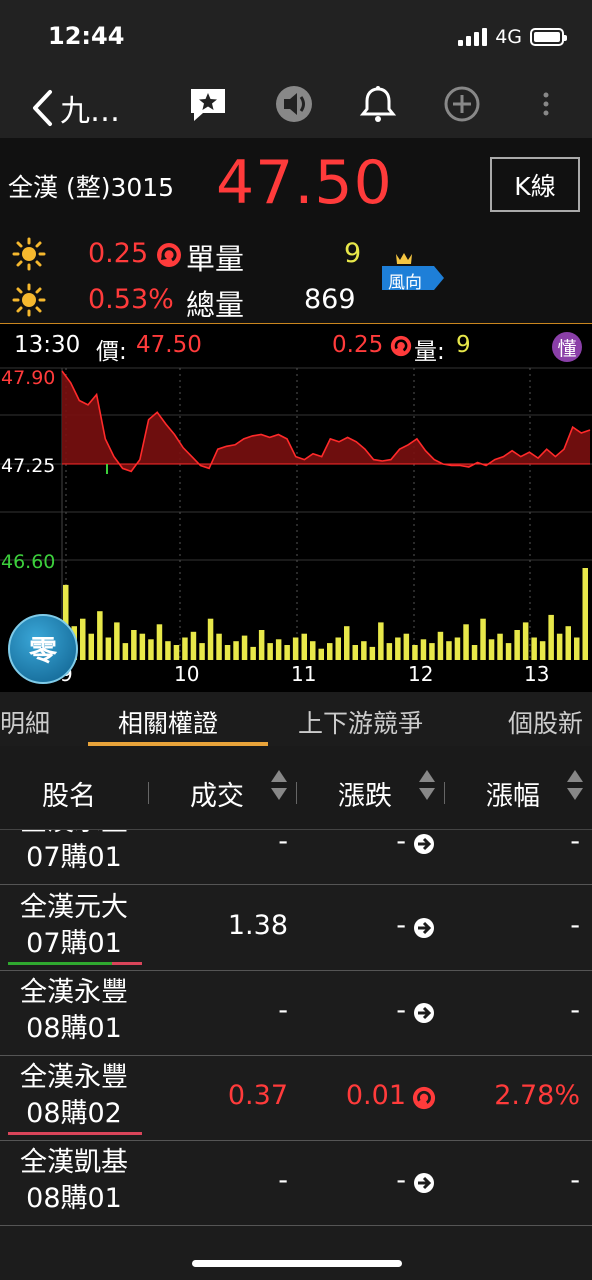  Describe the element at coordinates (548, 37) in the screenshot. I see `battery-icon` at that location.